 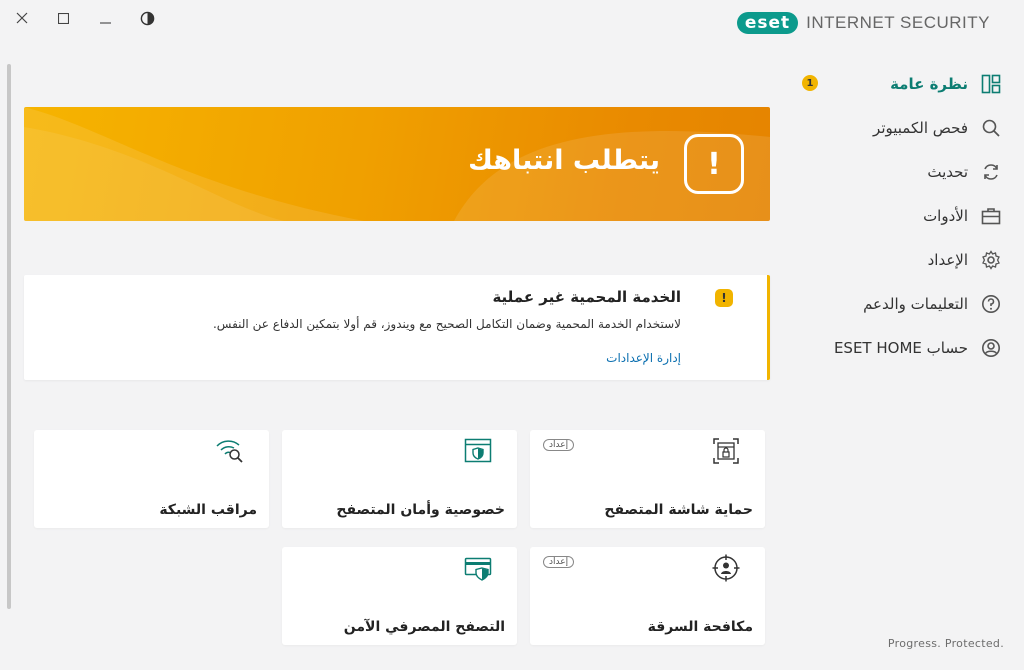 I want to click on sidebar-item-label: حساب ESET HOME, so click(x=900, y=348).